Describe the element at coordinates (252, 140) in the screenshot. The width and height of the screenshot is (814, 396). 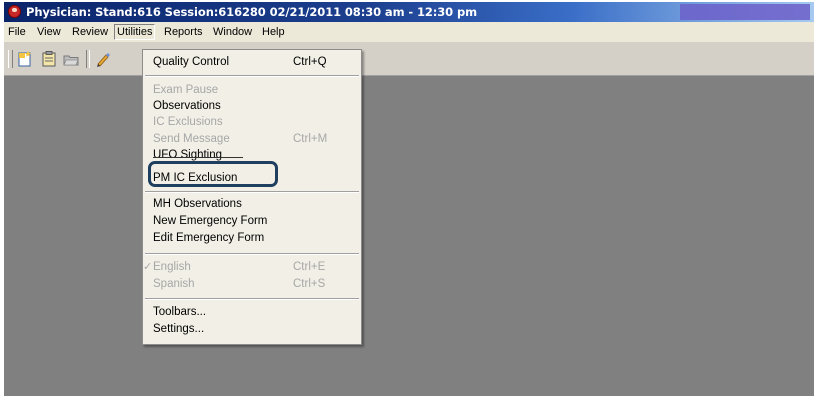
I see `menu-item-send-message: Send Message Ctrl+M` at that location.